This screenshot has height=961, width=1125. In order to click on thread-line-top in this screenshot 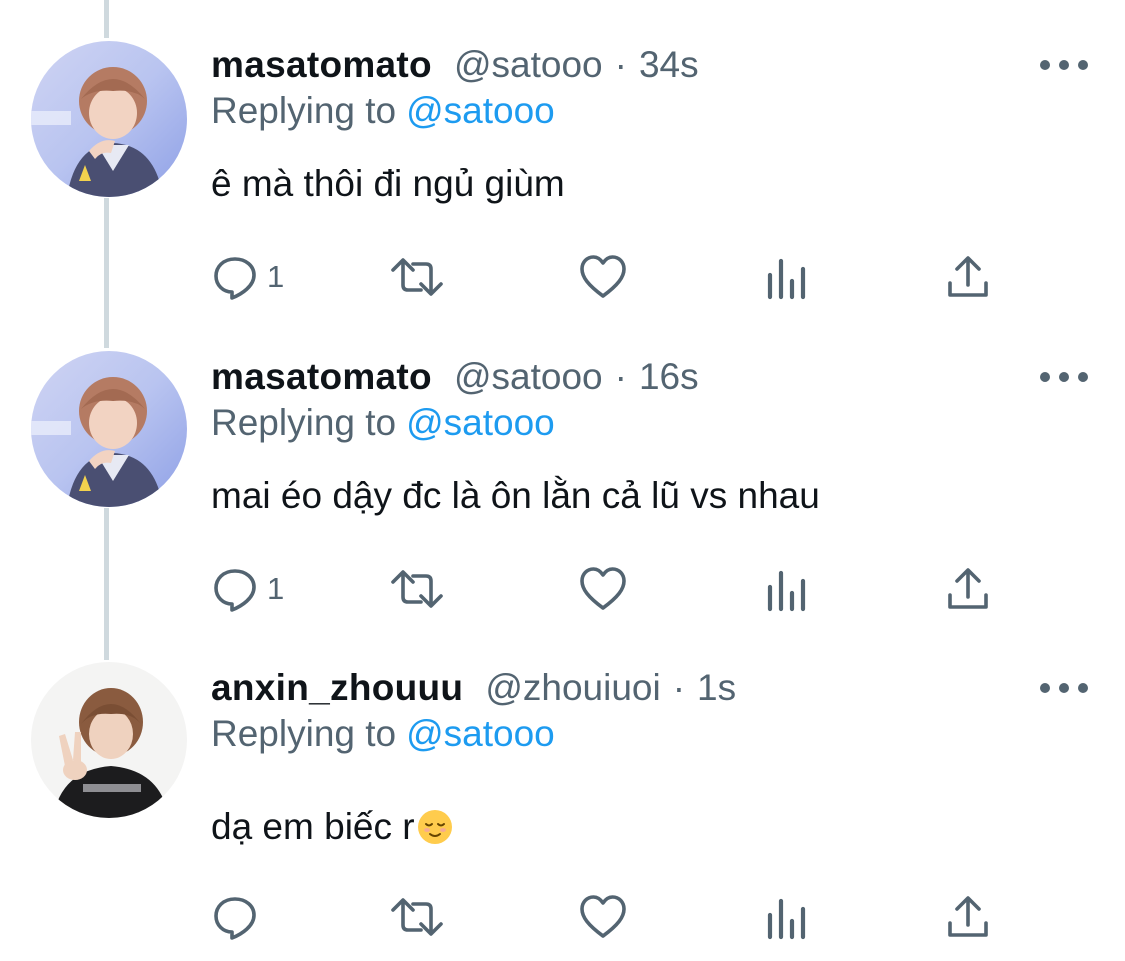, I will do `click(106, 19)`.